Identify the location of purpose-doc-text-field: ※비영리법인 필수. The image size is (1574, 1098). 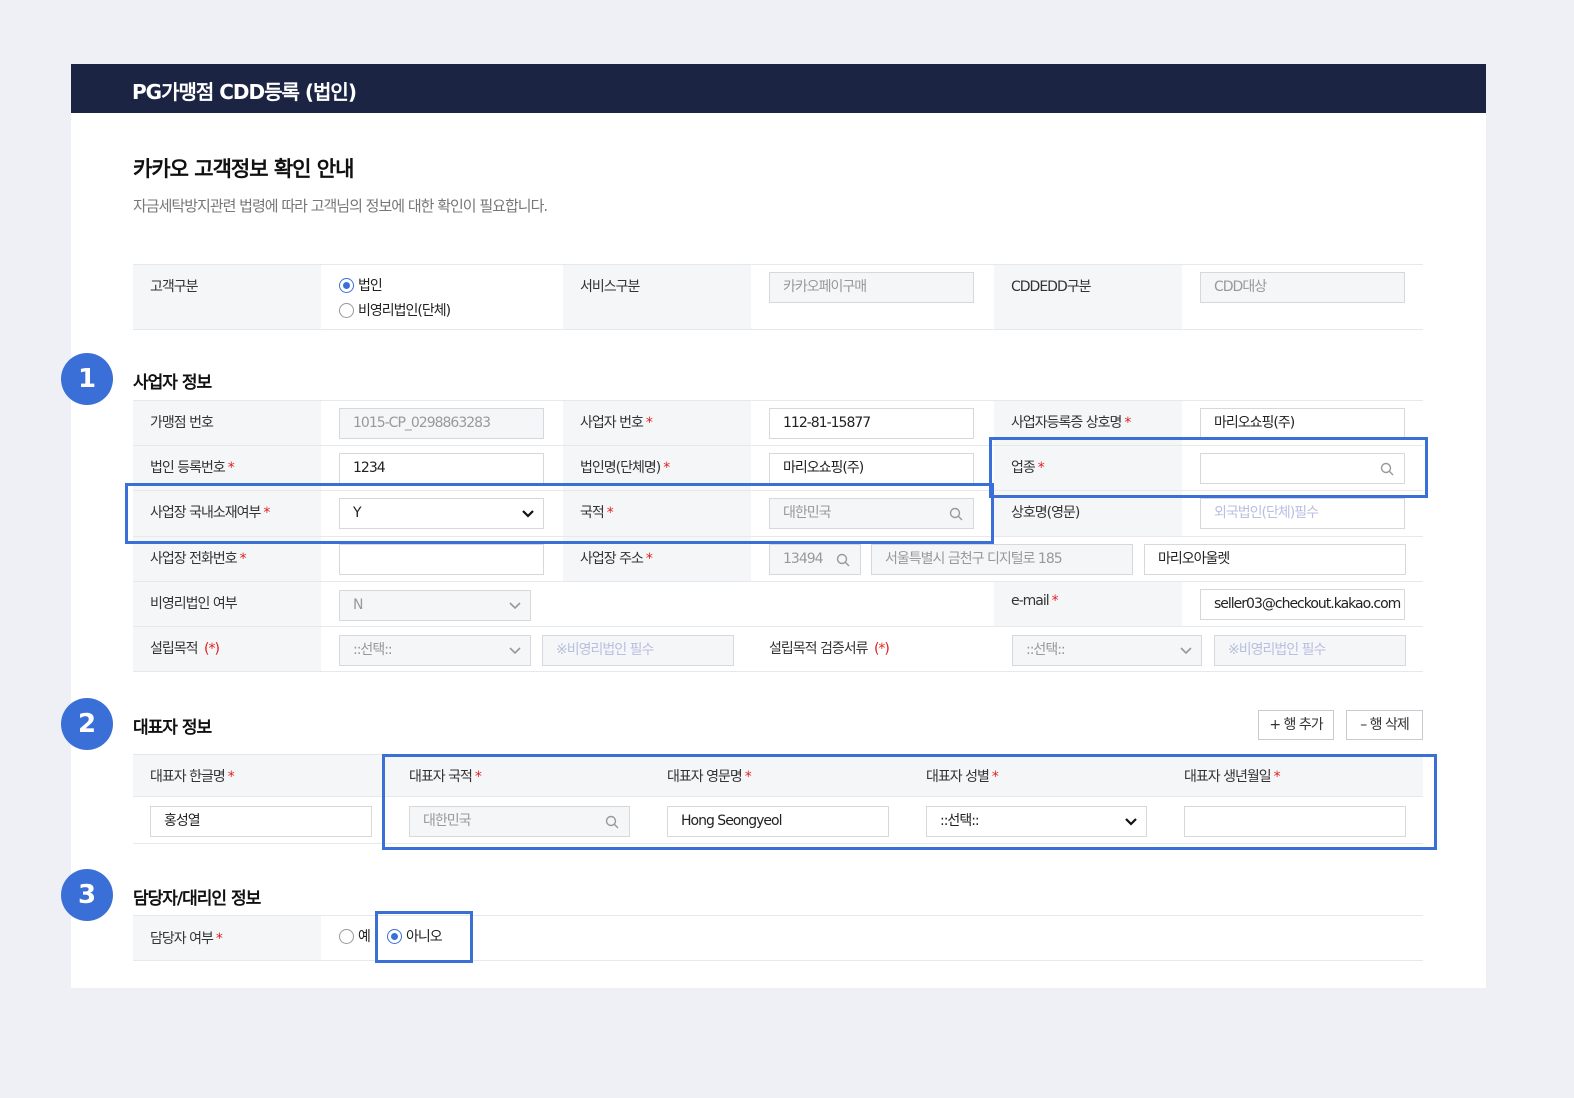
(1310, 650).